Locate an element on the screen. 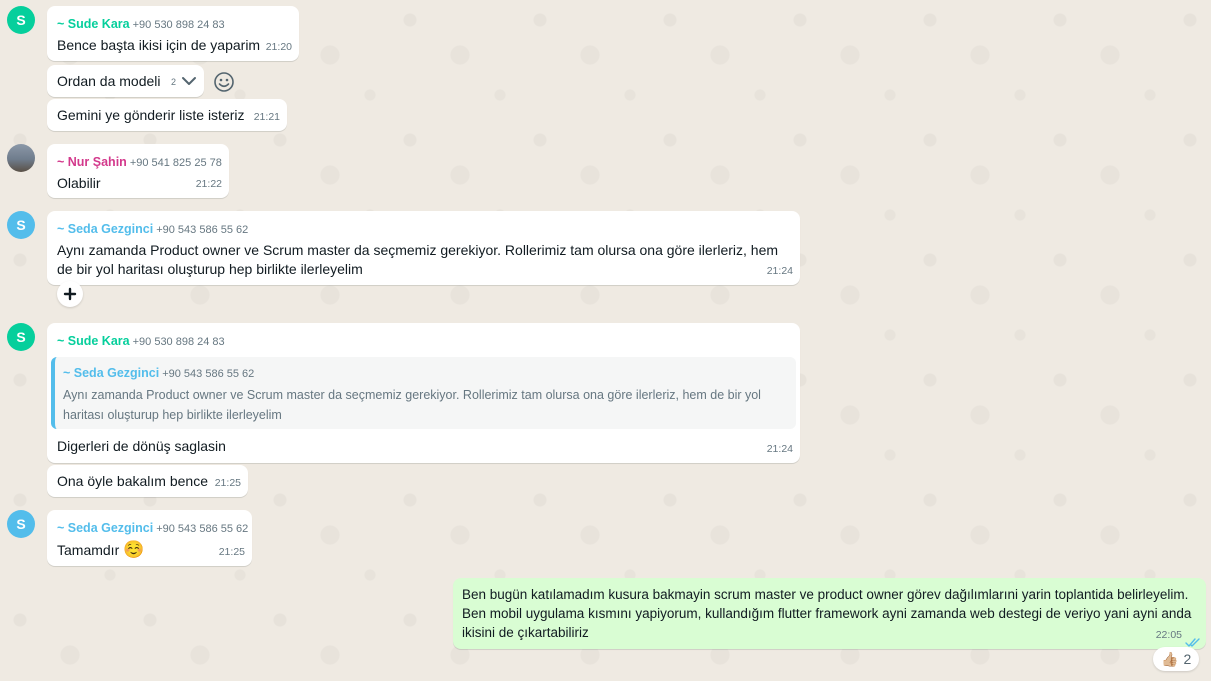  message-time: 21:22 is located at coordinates (208, 184).